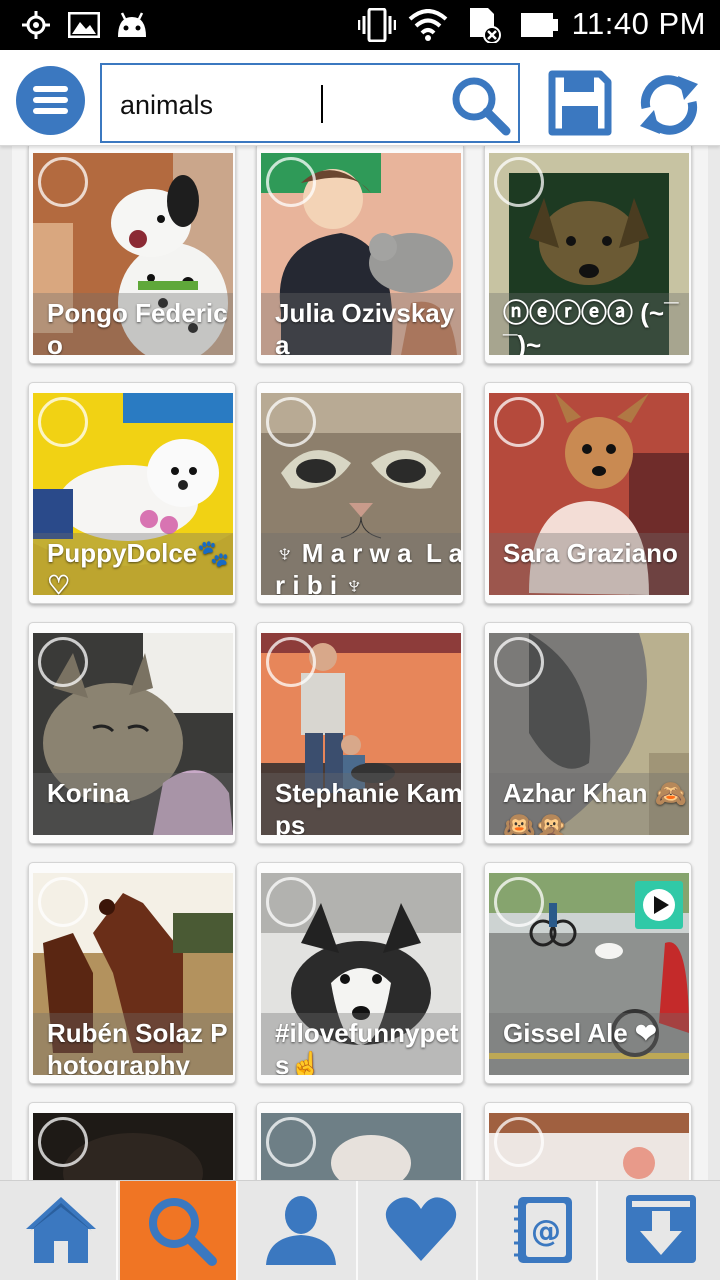 This screenshot has width=720, height=1280. I want to click on nav-profile, so click(299, 1230).